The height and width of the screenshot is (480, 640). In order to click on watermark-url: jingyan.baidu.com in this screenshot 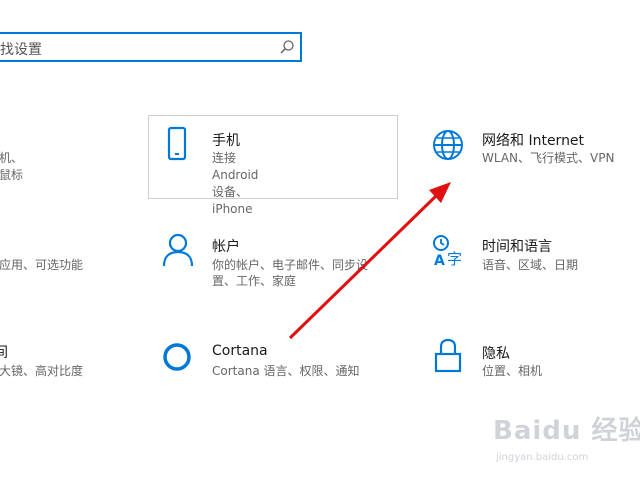, I will do `click(542, 457)`.